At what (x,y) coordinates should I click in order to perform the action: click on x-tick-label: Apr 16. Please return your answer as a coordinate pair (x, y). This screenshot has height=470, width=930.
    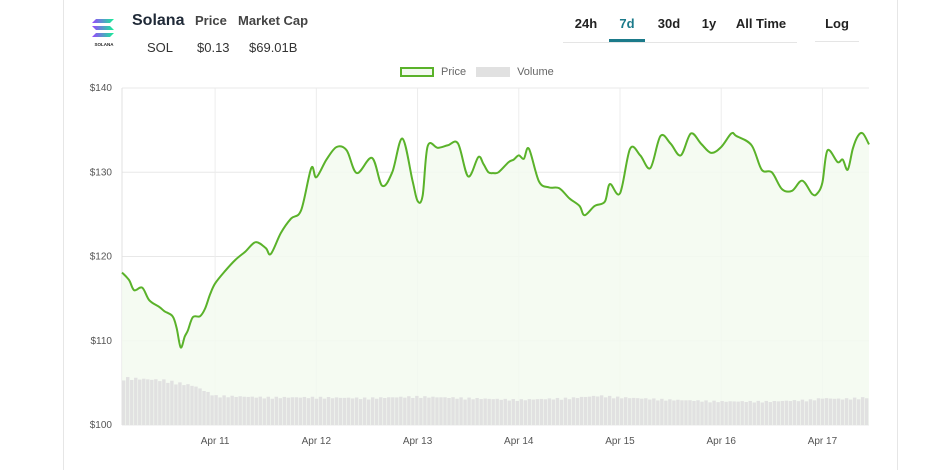
    Looking at the image, I should click on (721, 441).